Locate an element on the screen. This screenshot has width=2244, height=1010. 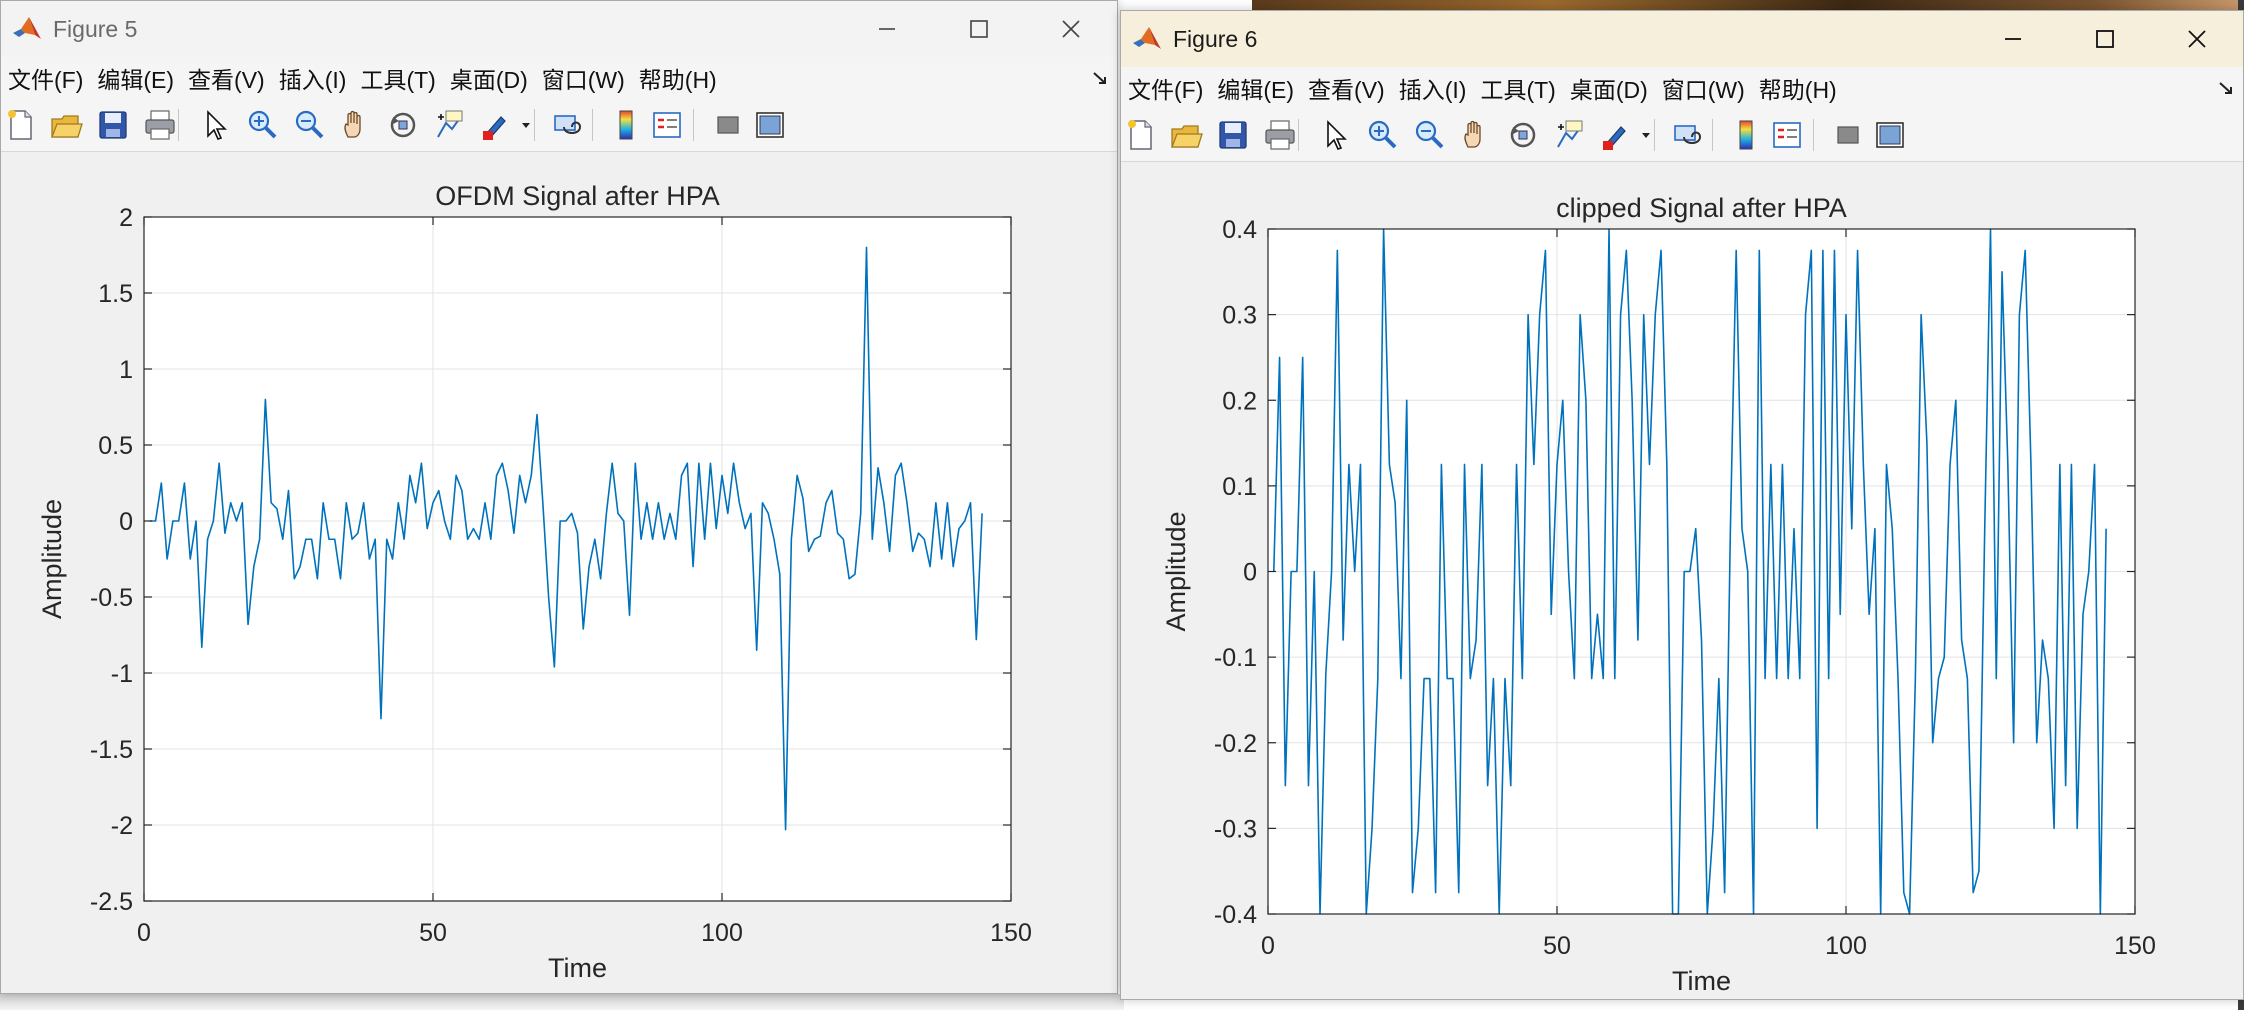
y-tick-label: 0.1 is located at coordinates (1239, 487).